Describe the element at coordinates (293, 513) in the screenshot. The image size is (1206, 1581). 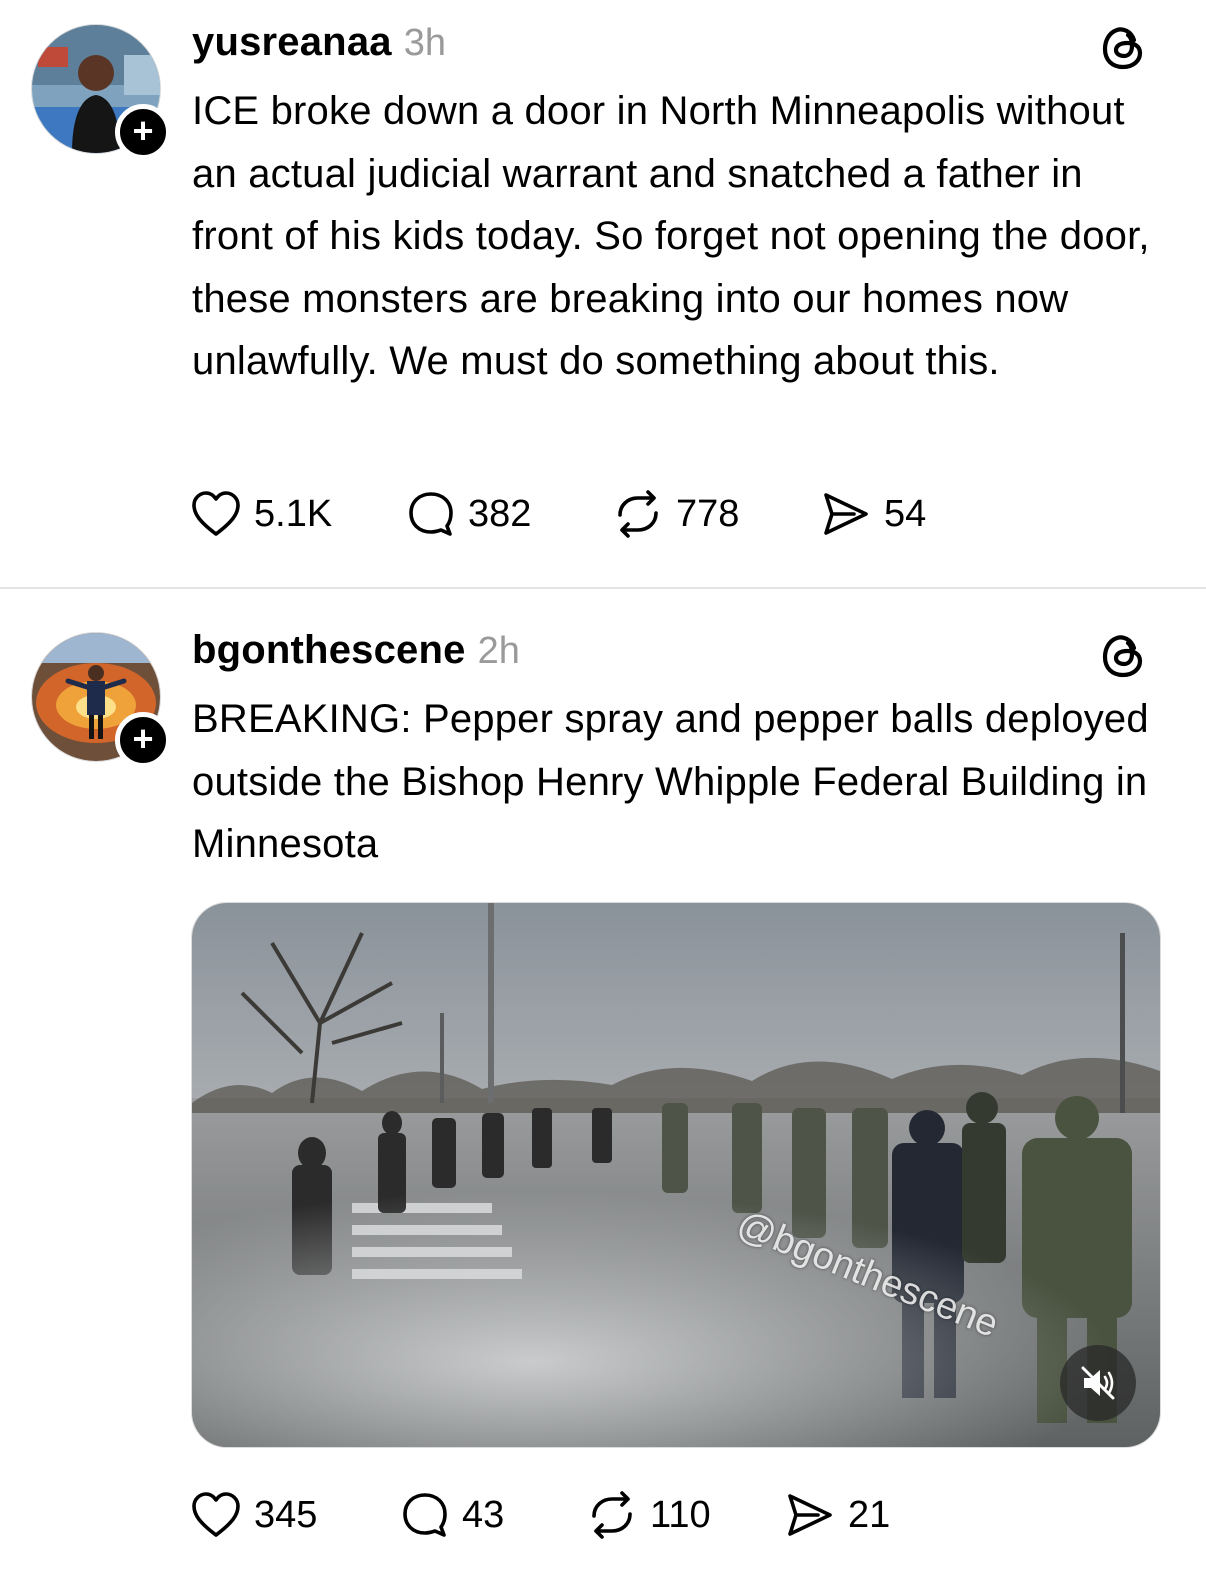
I see `like-count: 5.1K` at that location.